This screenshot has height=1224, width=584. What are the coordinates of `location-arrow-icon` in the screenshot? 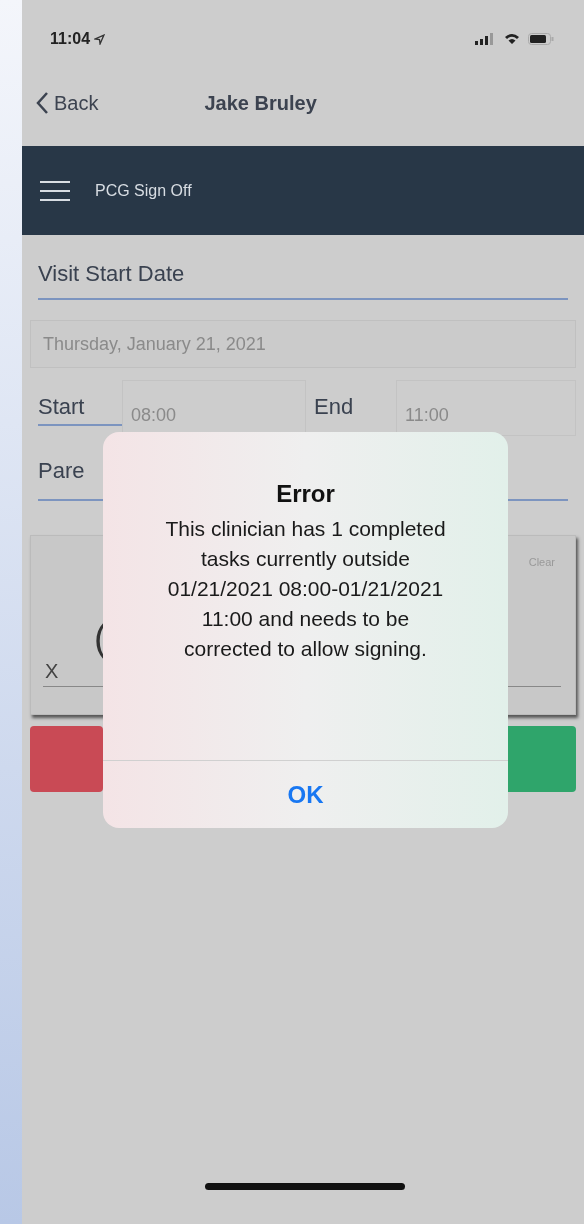 It's located at (100, 39).